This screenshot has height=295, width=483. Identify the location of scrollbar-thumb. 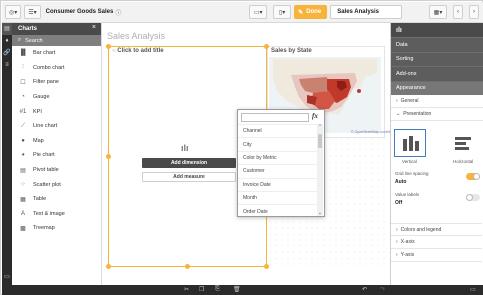
(320, 141).